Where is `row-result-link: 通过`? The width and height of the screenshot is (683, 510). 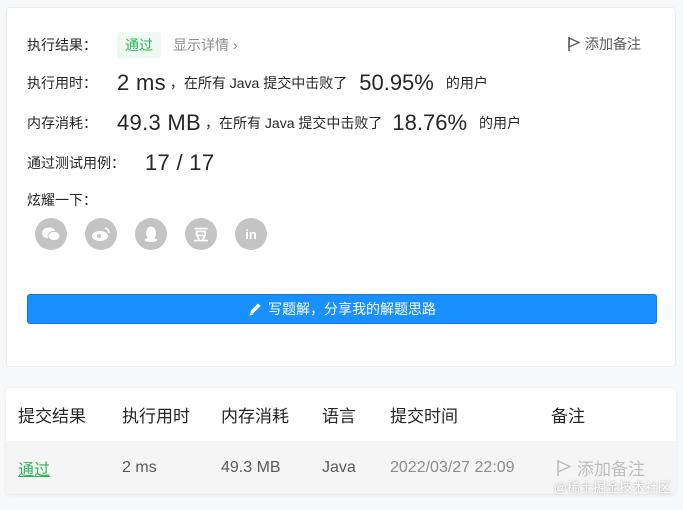 row-result-link: 通过 is located at coordinates (34, 467).